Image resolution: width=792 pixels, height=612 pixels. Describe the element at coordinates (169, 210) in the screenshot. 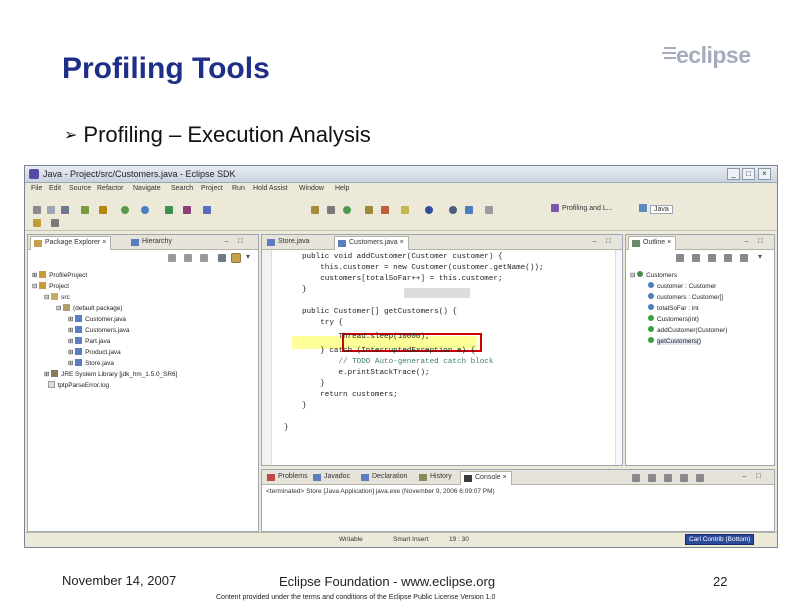

I see `new-java-project-icon` at that location.